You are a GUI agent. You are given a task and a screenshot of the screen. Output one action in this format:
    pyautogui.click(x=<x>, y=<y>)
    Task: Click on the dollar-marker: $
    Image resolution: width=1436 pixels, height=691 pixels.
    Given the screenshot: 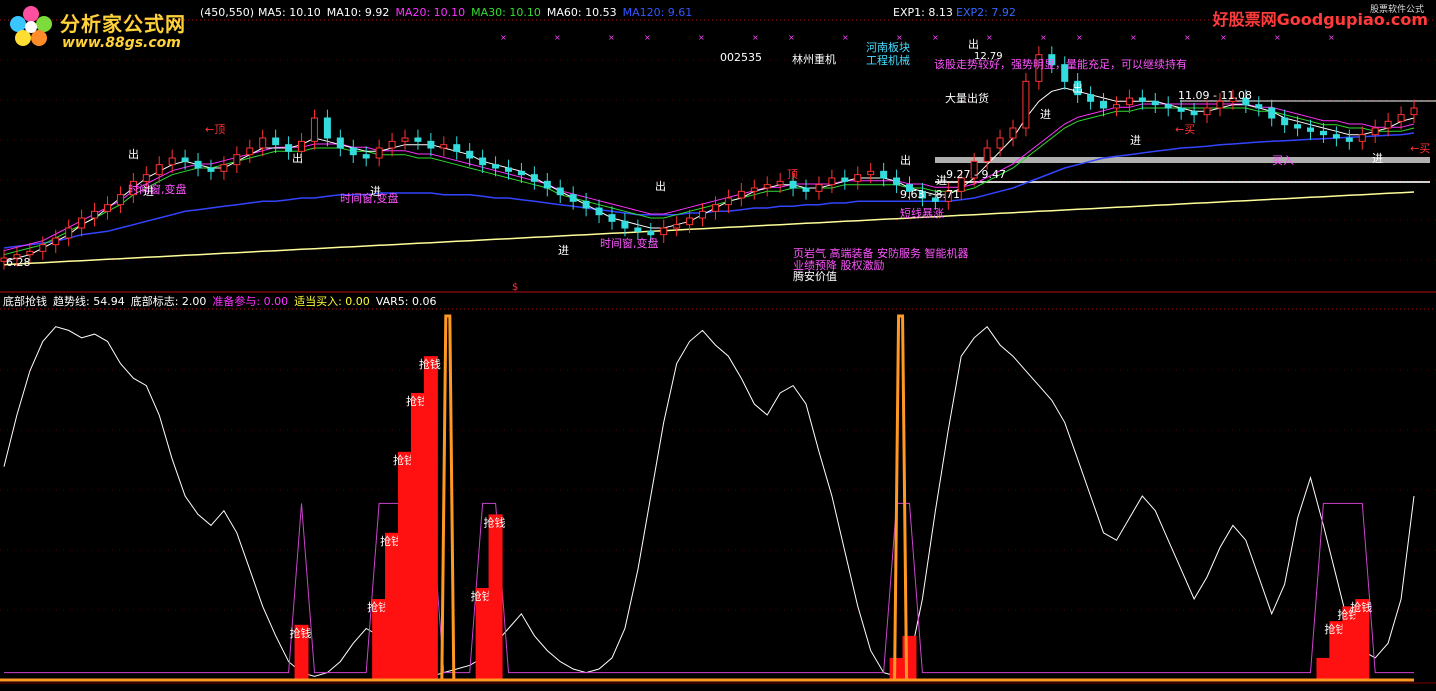 What is the action you would take?
    pyautogui.click(x=515, y=287)
    